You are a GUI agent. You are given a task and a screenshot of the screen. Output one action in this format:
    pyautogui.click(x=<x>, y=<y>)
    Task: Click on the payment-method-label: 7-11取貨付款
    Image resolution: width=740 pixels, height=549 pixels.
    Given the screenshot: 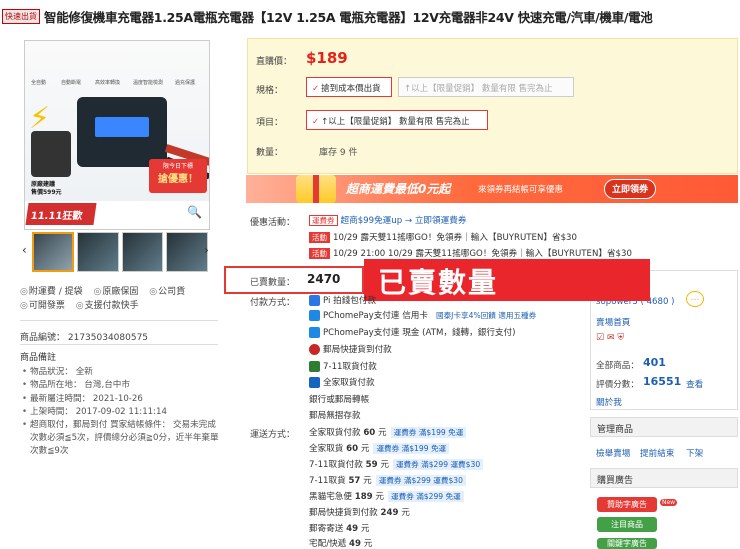 What is the action you would take?
    pyautogui.click(x=350, y=367)
    